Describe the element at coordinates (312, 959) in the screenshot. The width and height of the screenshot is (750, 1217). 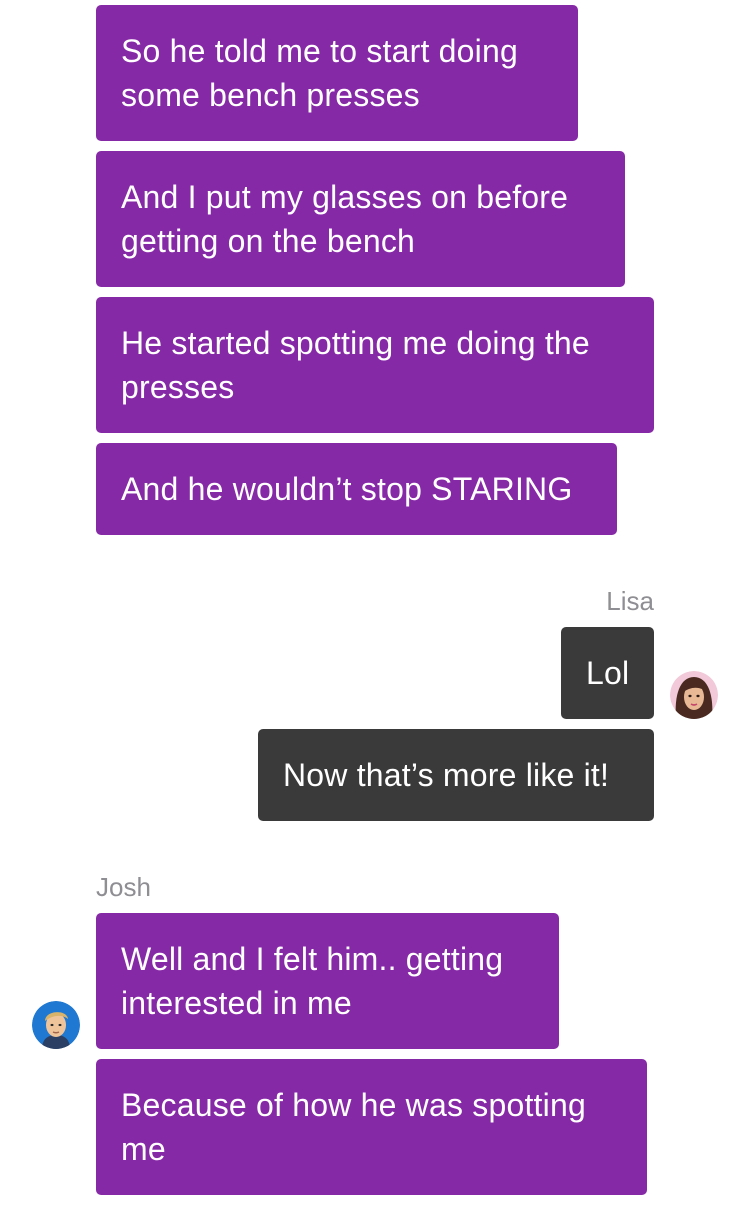
I see `message-text-line: Well and I felt him.. getting` at that location.